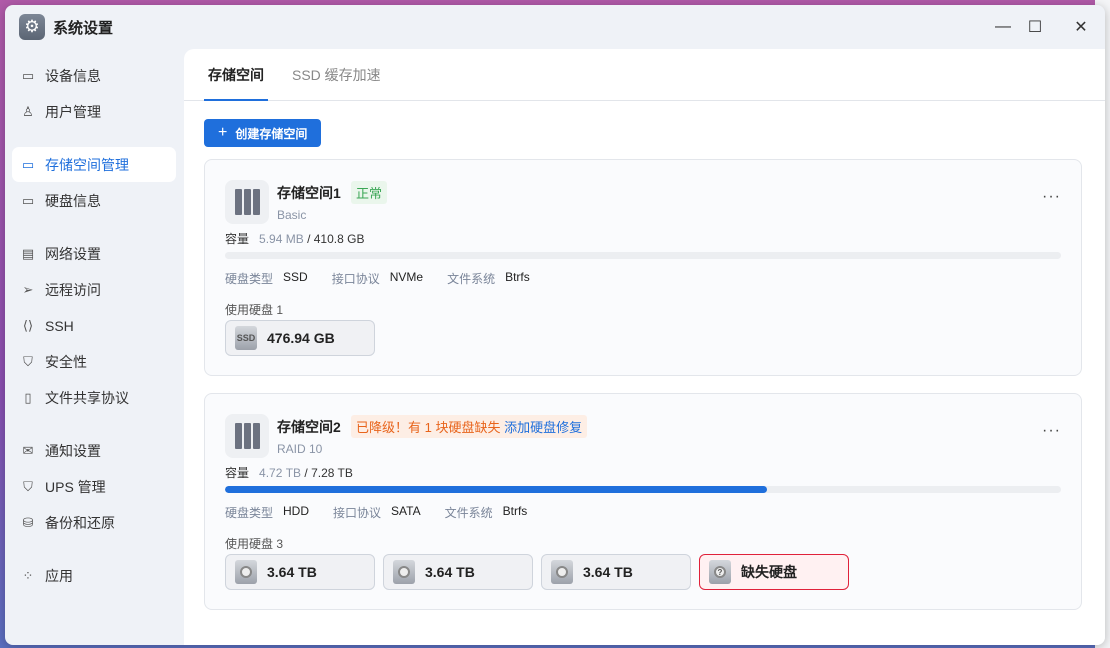  Describe the element at coordinates (28, 253) in the screenshot. I see `network-icon: ▤` at that location.